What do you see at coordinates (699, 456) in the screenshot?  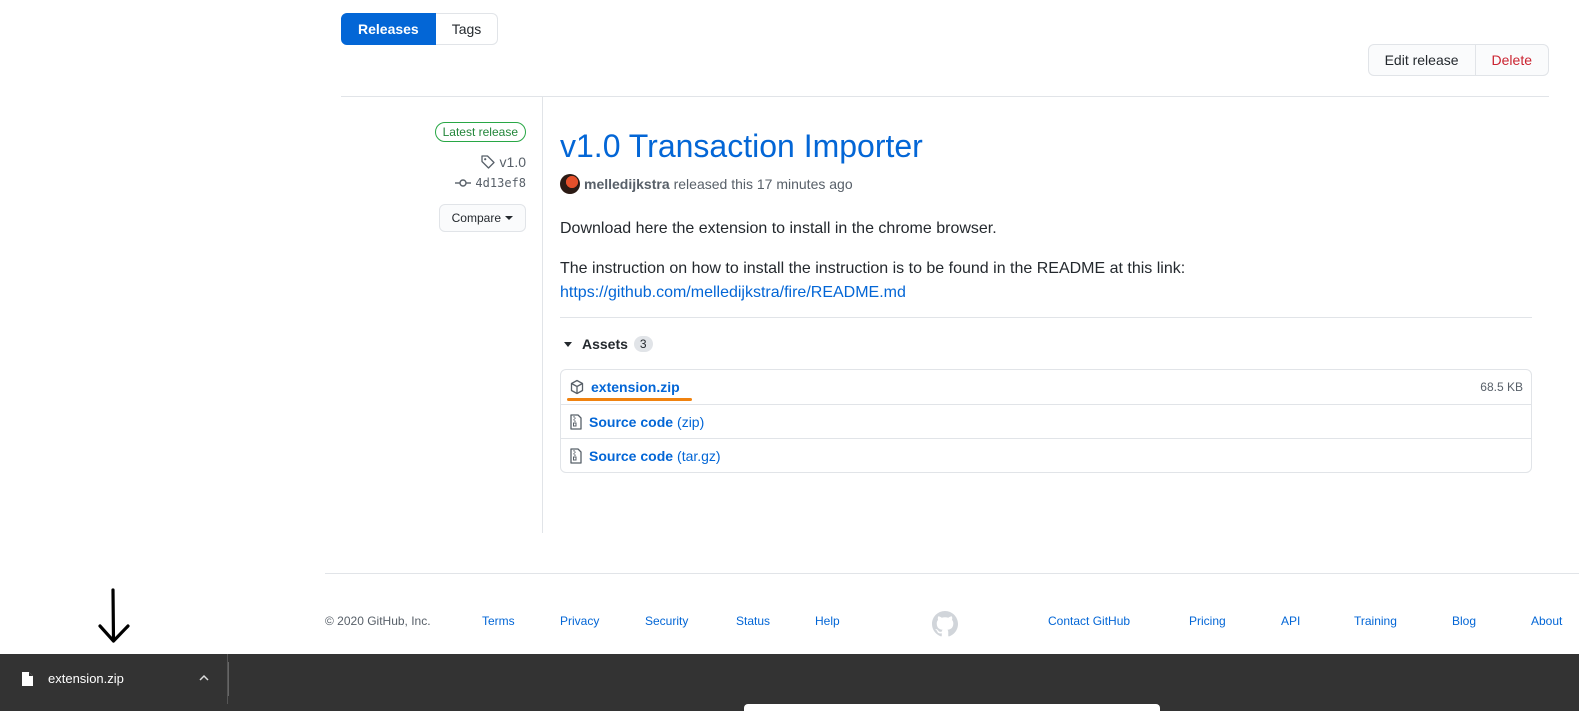 I see `asset-suffix-targz: (tar.gz)` at bounding box center [699, 456].